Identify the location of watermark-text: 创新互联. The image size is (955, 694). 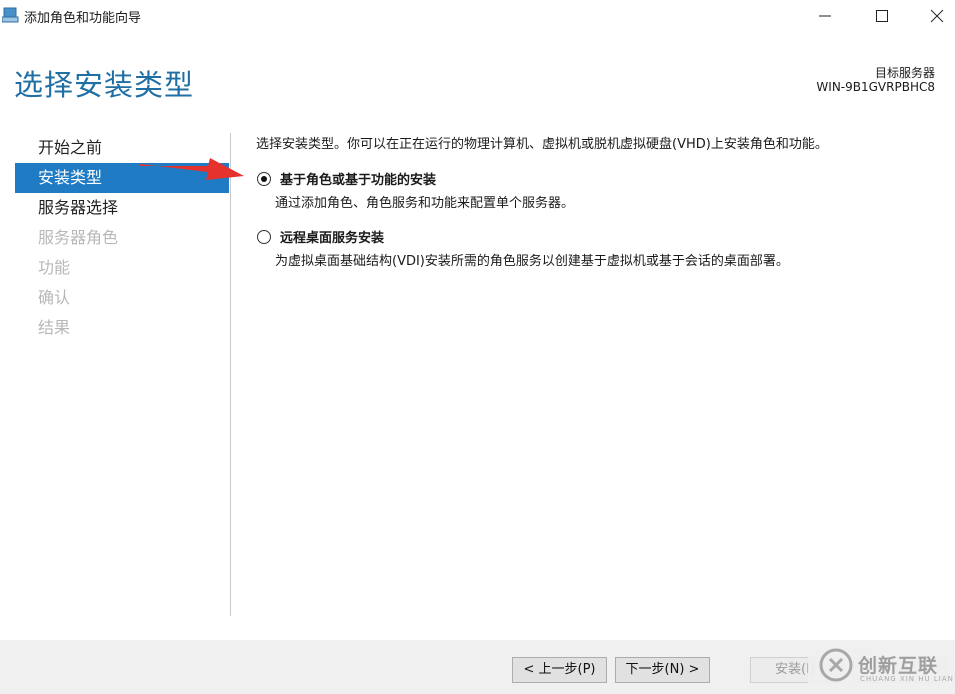
(898, 666).